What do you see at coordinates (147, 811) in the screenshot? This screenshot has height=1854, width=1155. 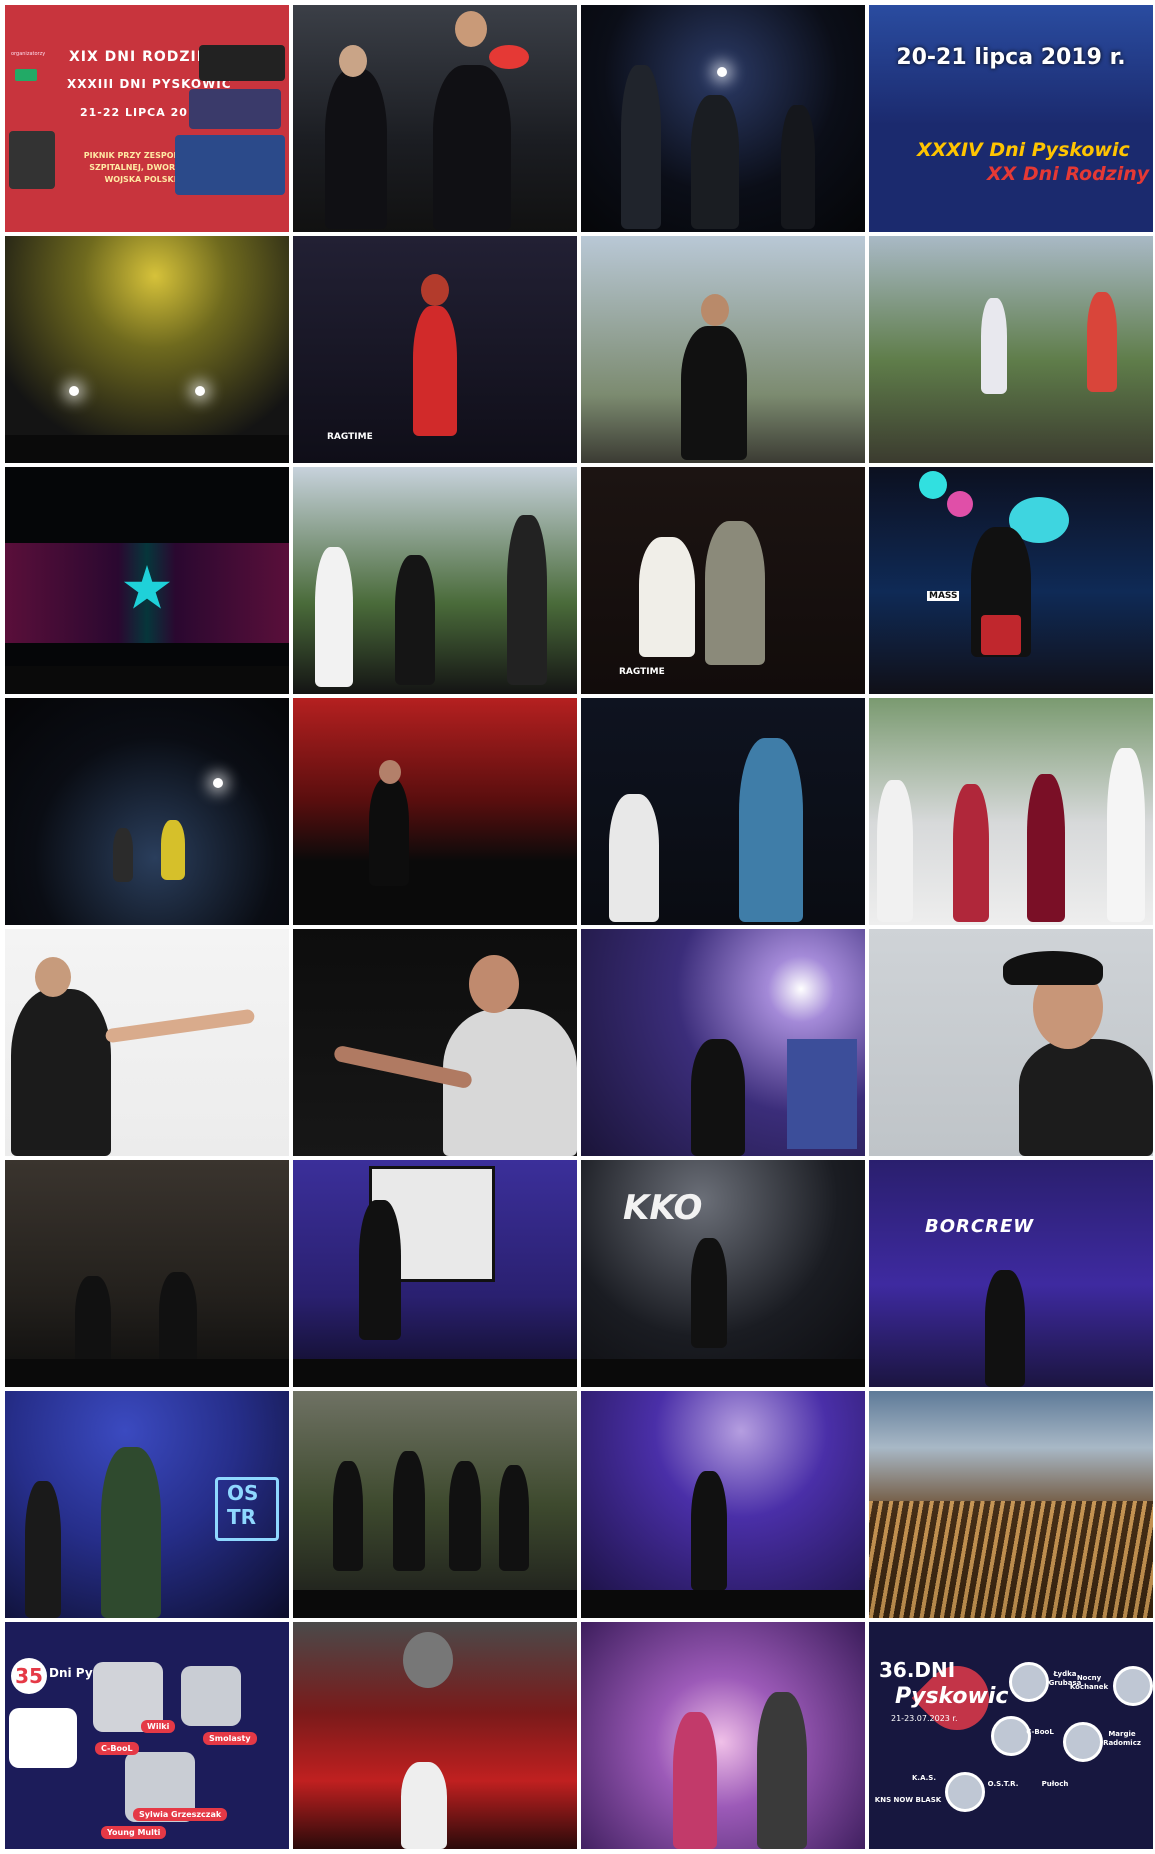 I see `photo-dark-stage-lights` at bounding box center [147, 811].